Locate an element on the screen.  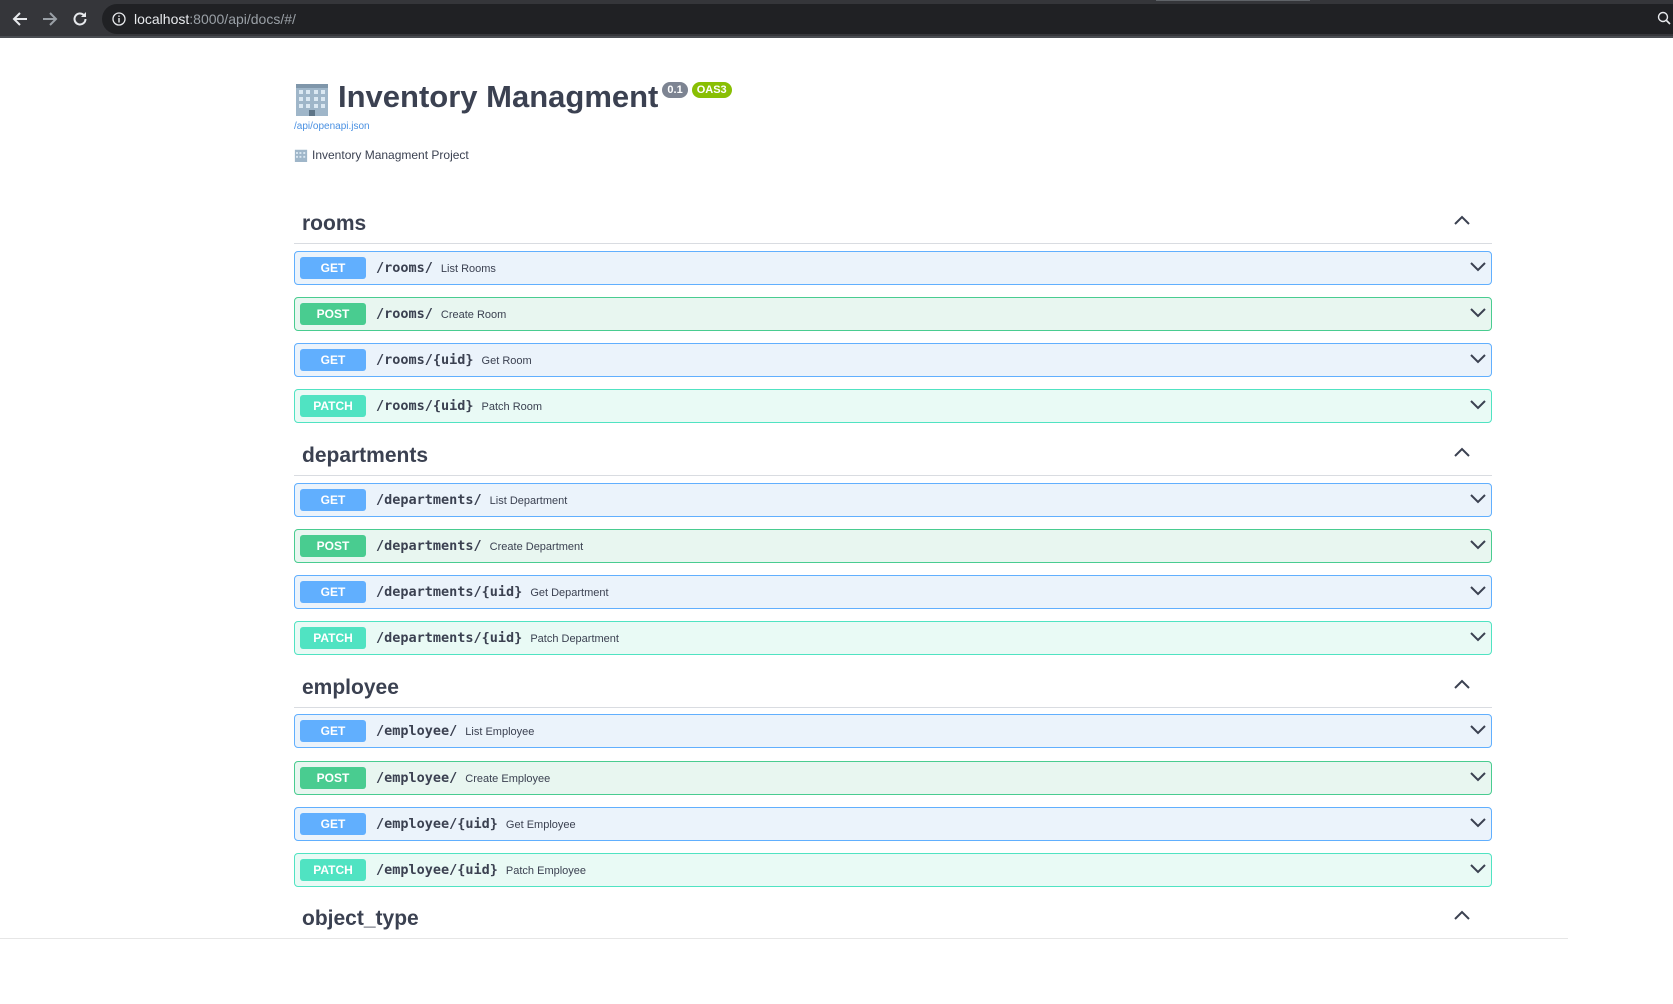
tag-header-departments: departments is located at coordinates (893, 458).